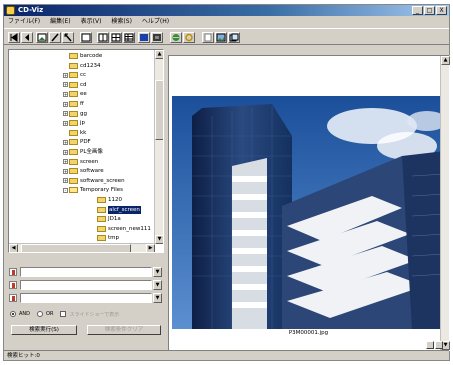 Image resolution: width=453 pixels, height=365 pixels. What do you see at coordinates (308, 333) in the screenshot?
I see `image-filename: P3M00001.jpg` at bounding box center [308, 333].